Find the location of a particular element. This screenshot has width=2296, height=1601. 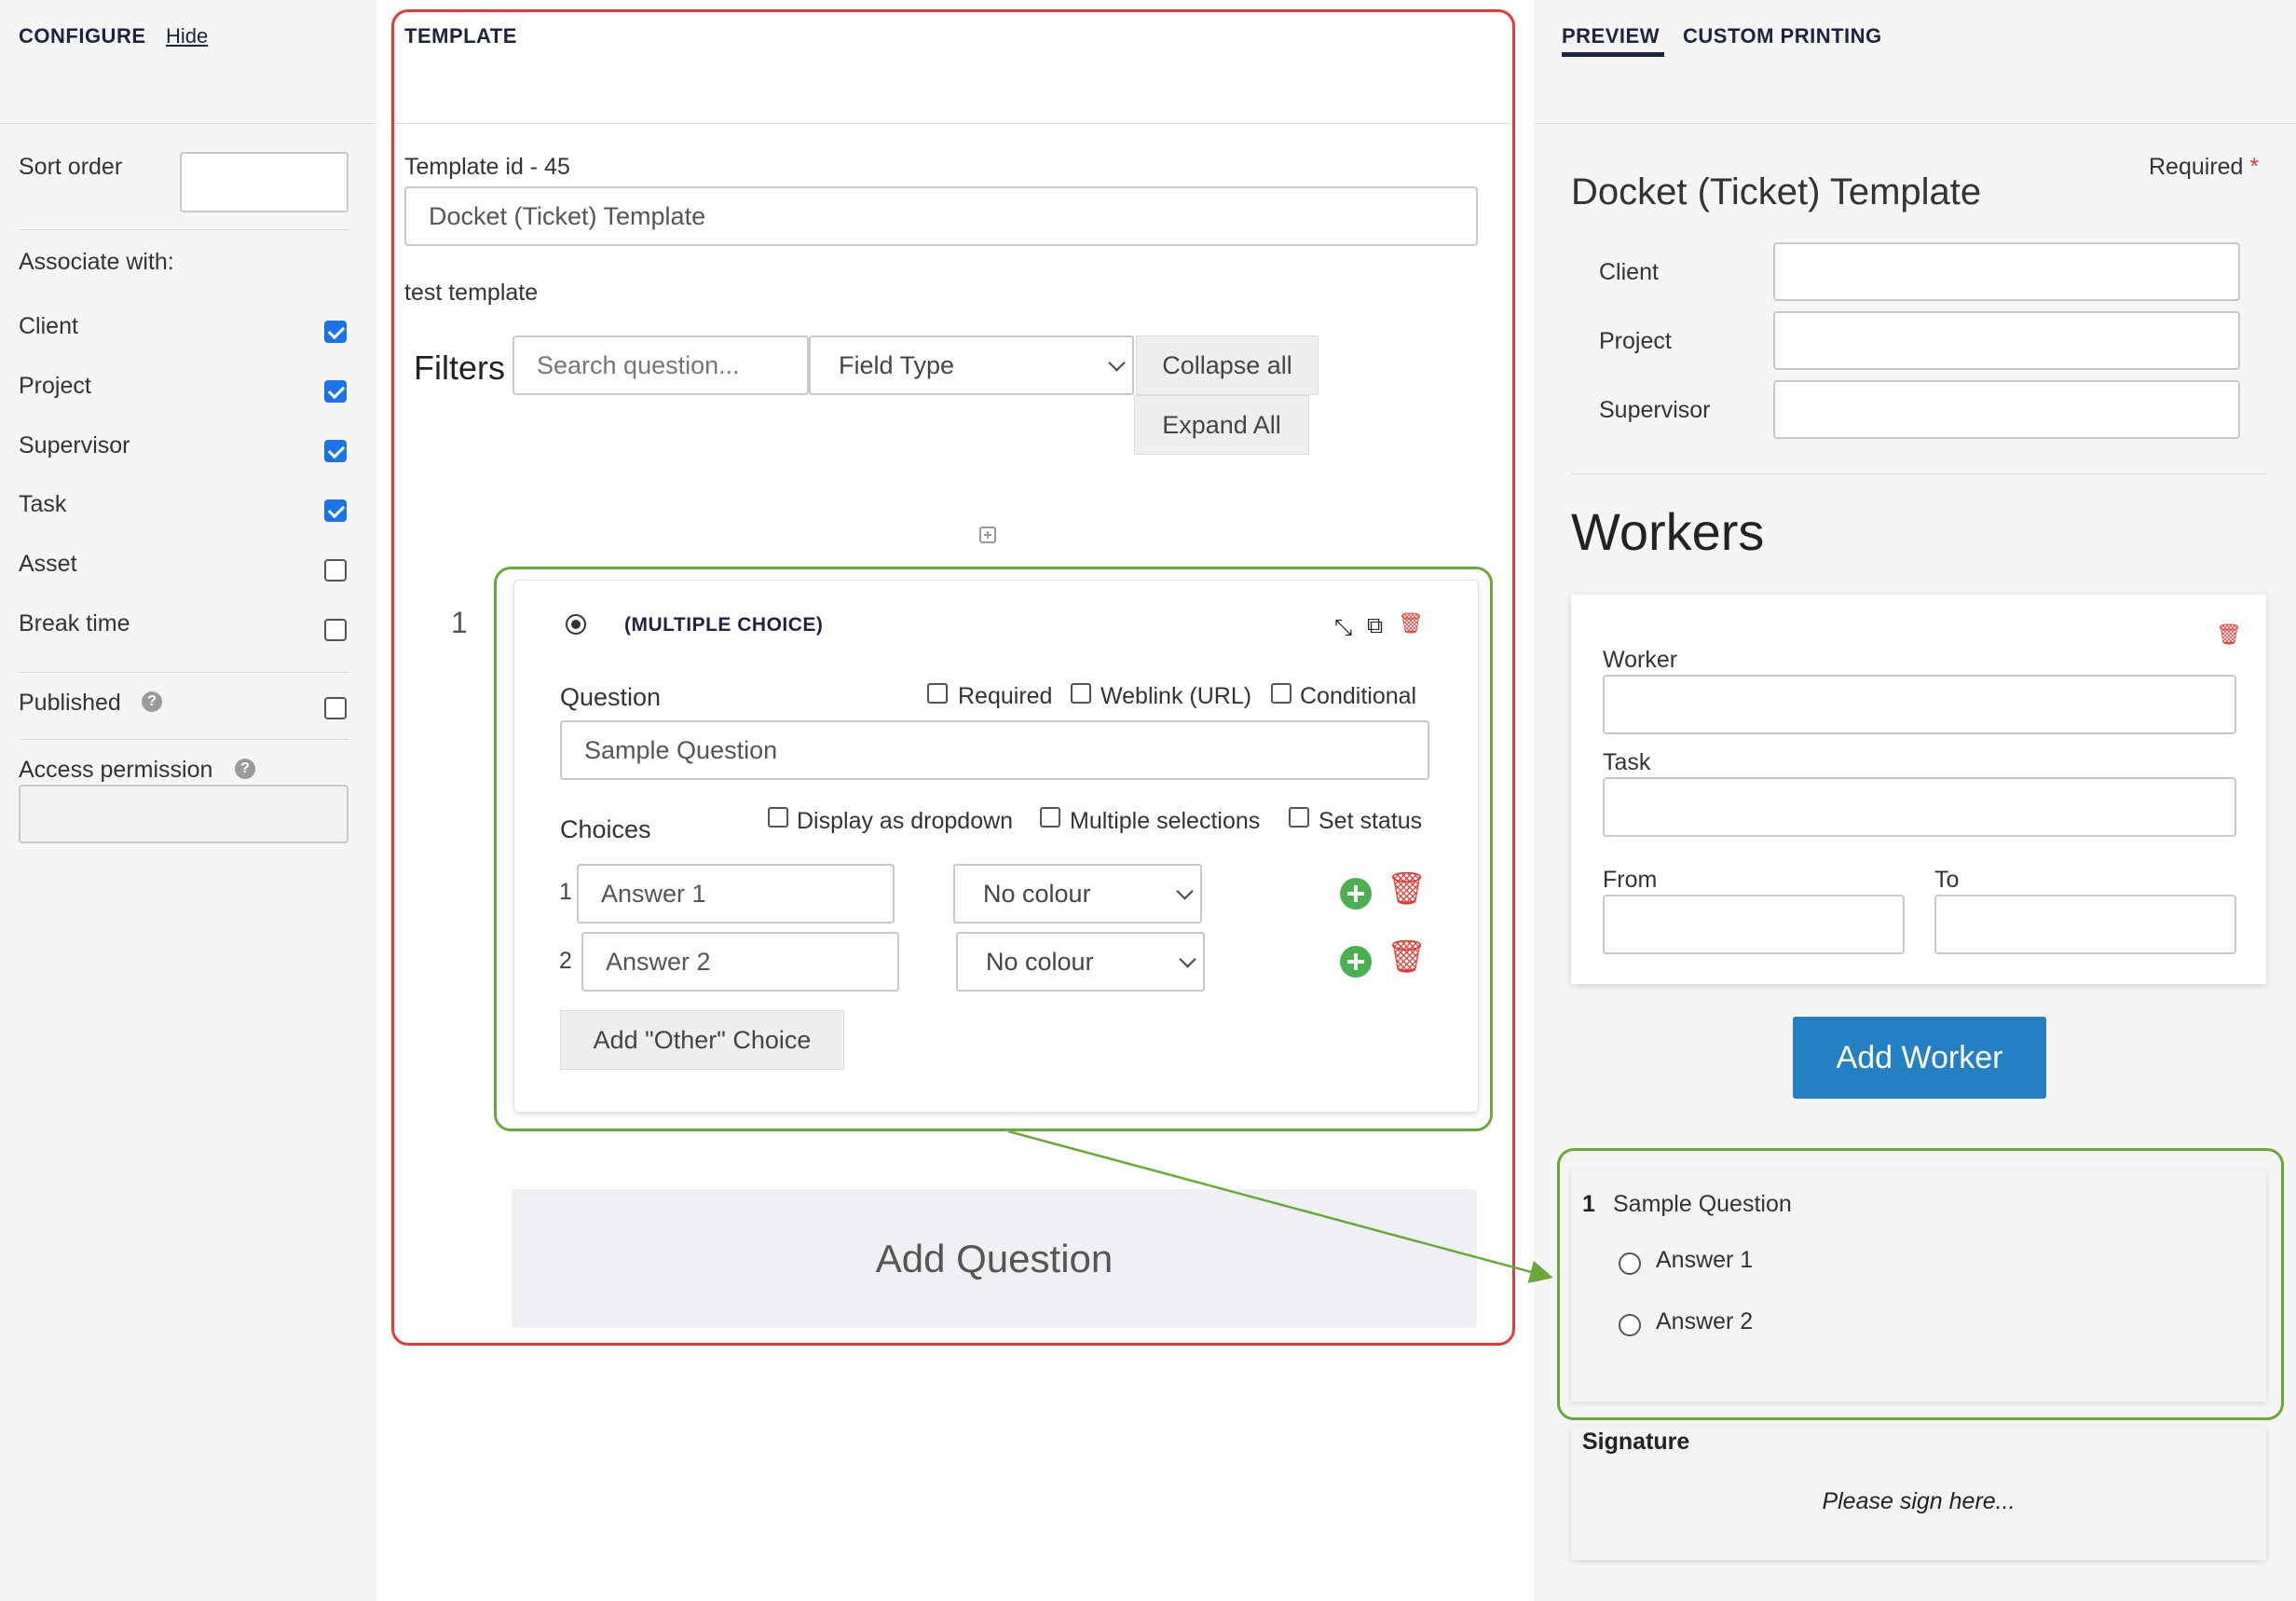

annotation-arrow is located at coordinates (1280, 1206).